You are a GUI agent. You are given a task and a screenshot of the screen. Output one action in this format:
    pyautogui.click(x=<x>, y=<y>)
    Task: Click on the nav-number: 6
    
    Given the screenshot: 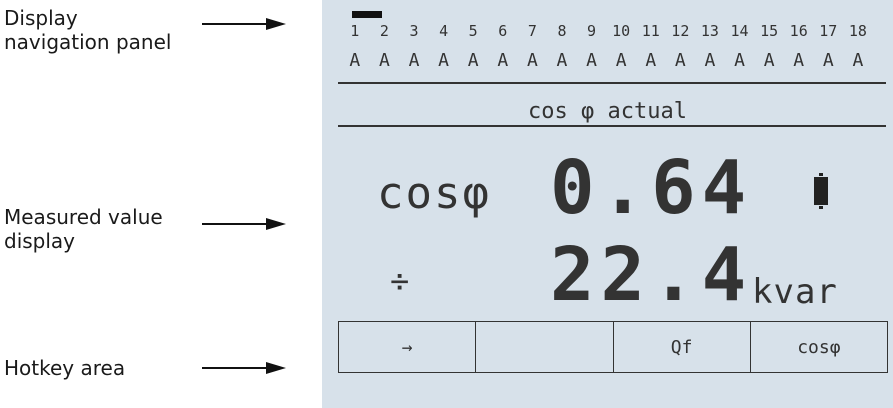 What is the action you would take?
    pyautogui.click(x=503, y=31)
    